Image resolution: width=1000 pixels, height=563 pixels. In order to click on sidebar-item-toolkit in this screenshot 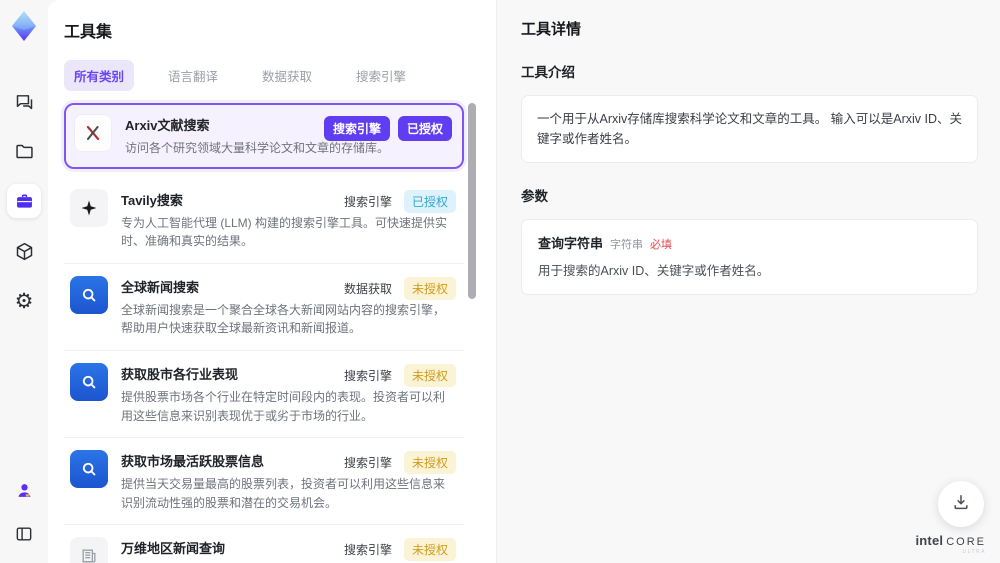, I will do `click(24, 201)`.